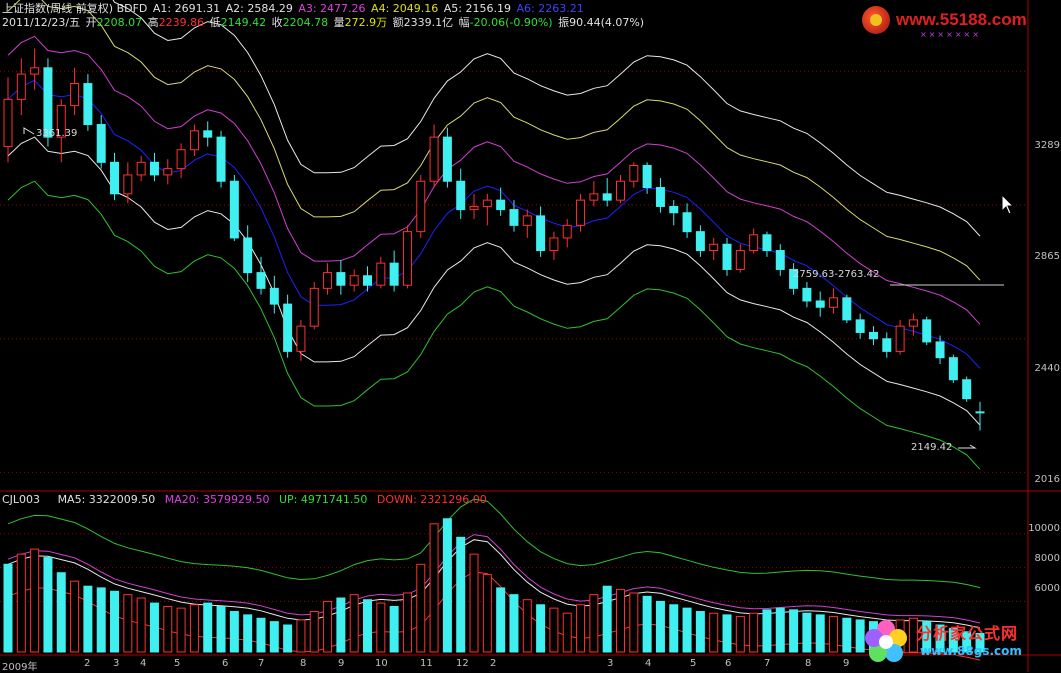  Describe the element at coordinates (950, 34) in the screenshot. I see `logo-stars: ×××××××` at that location.